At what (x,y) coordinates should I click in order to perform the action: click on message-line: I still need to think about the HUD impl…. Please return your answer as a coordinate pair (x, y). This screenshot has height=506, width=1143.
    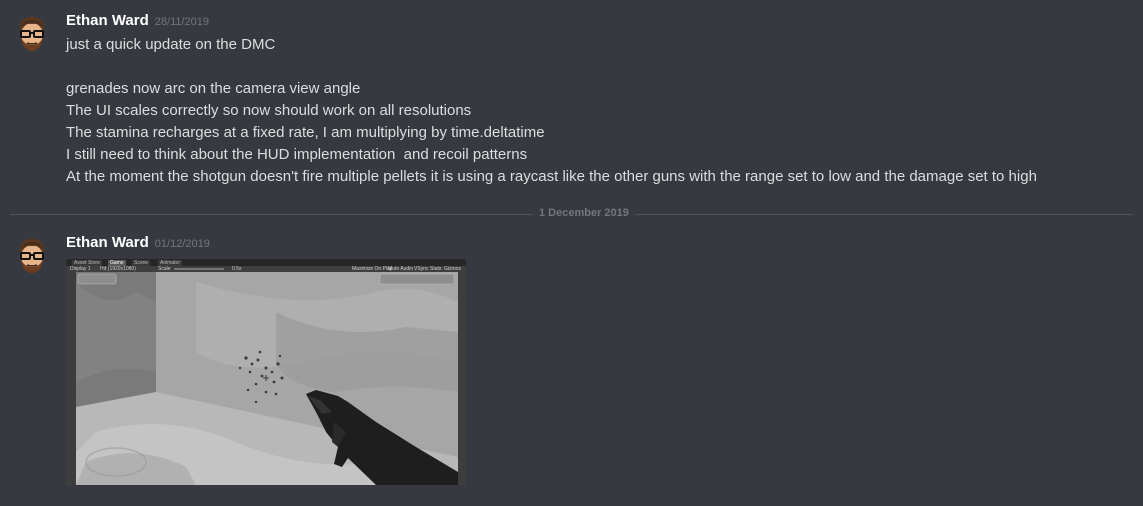
    Looking at the image, I should click on (297, 154).